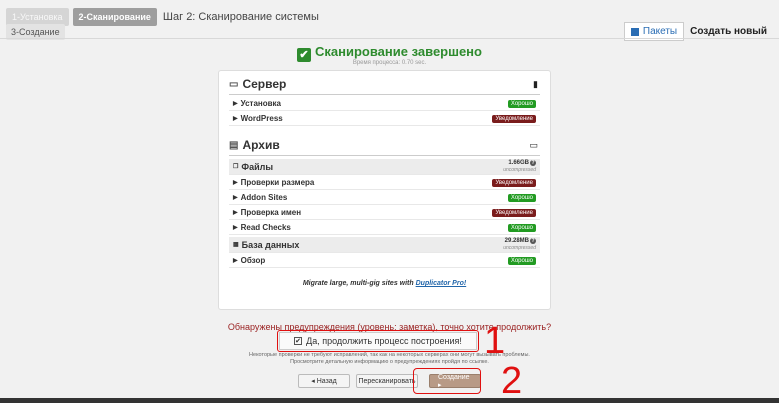  What do you see at coordinates (114, 17) in the screenshot?
I see `step-scan: 2-Сканирование` at bounding box center [114, 17].